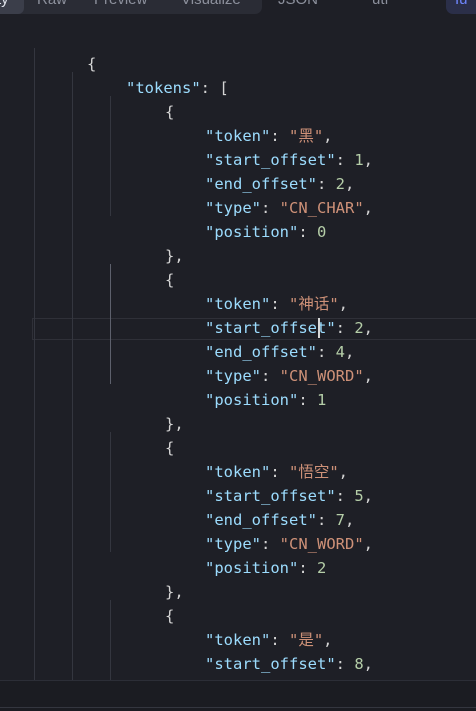 This screenshot has width=476, height=711. What do you see at coordinates (289, 496) in the screenshot?
I see `code-line: "start_offset": 5,` at bounding box center [289, 496].